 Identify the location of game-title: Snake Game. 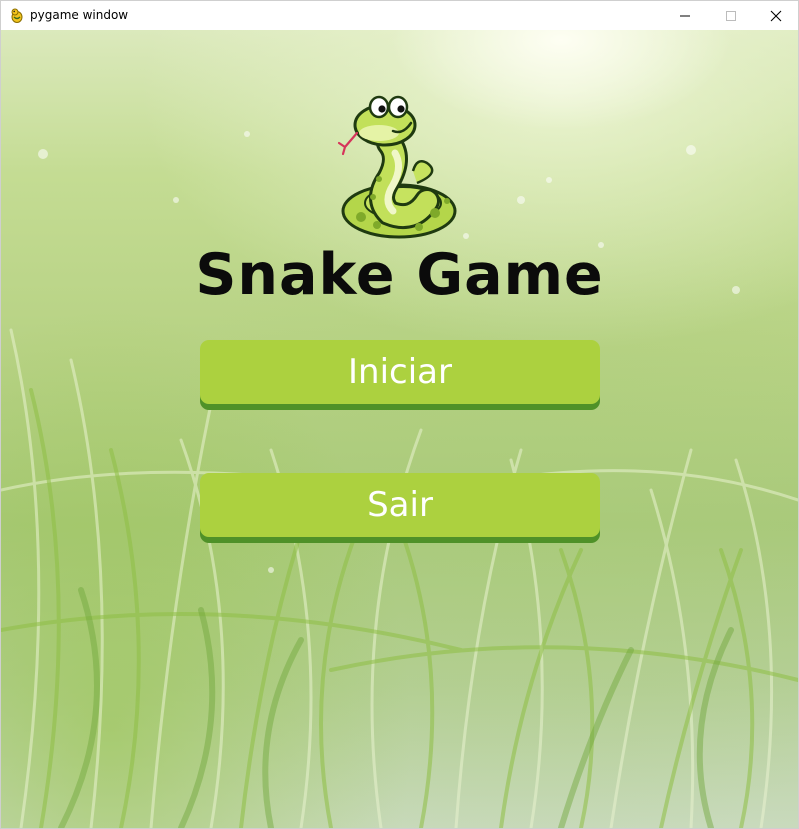
(399, 275).